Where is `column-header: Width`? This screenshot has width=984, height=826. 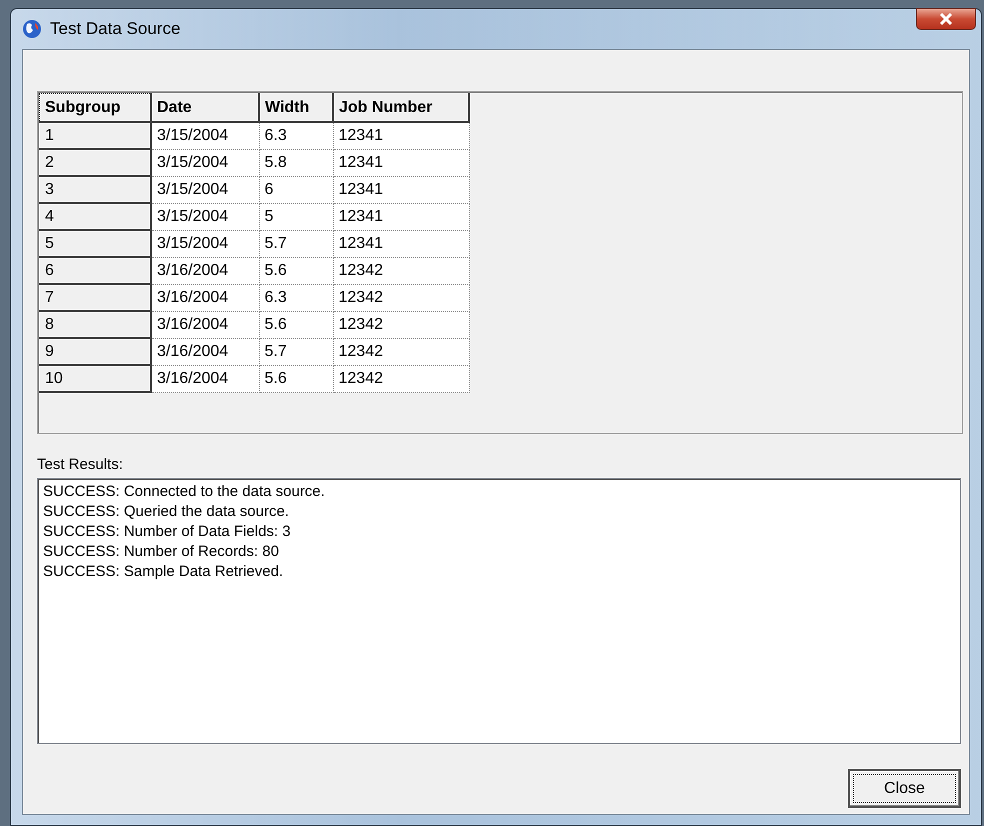
column-header: Width is located at coordinates (296, 108).